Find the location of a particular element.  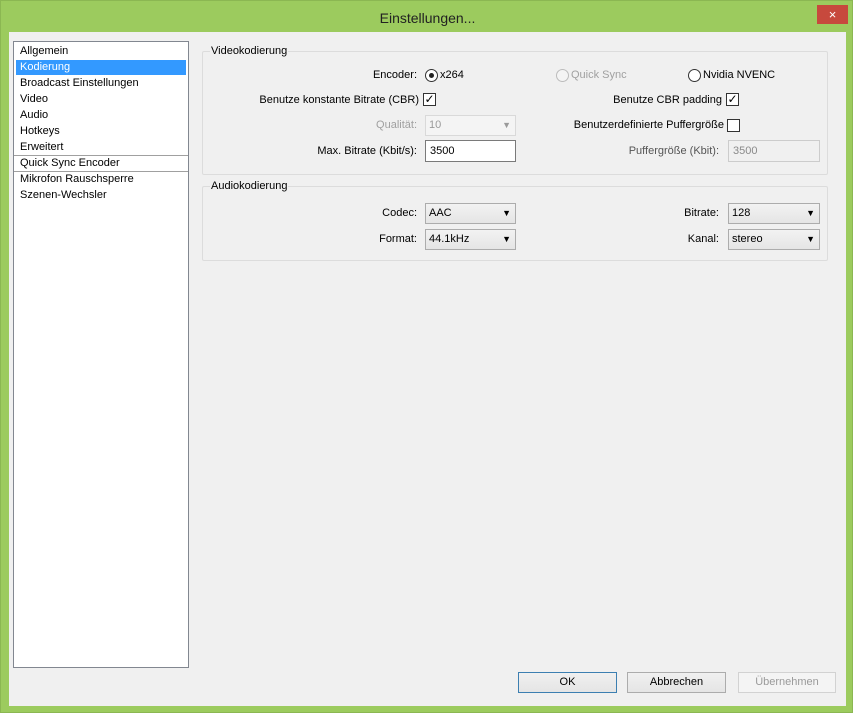

close-button: × is located at coordinates (832, 14).